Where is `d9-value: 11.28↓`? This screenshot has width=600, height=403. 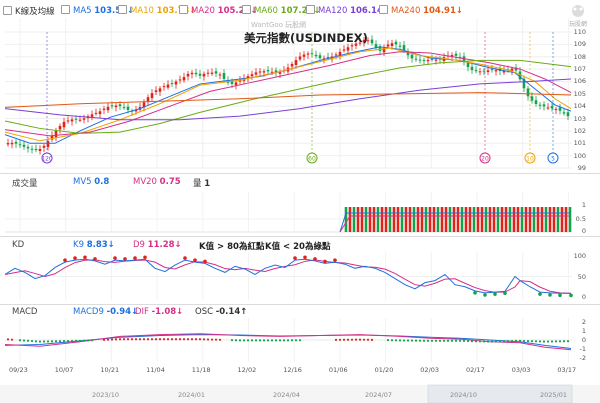
d9-value: 11.28↓ is located at coordinates (164, 245).